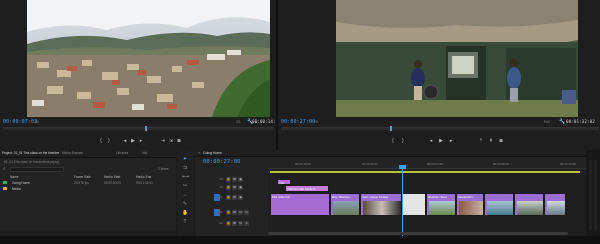 The height and width of the screenshot is (244, 600). I want to click on clip-label: Intersection, so click(465, 197).